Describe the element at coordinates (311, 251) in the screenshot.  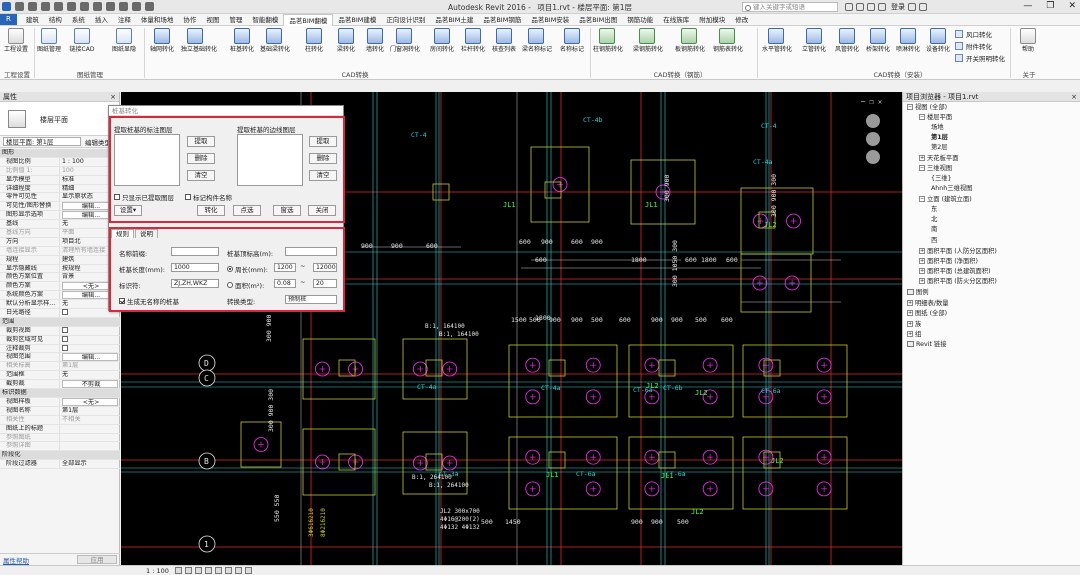
I see `top-elevation-input` at that location.